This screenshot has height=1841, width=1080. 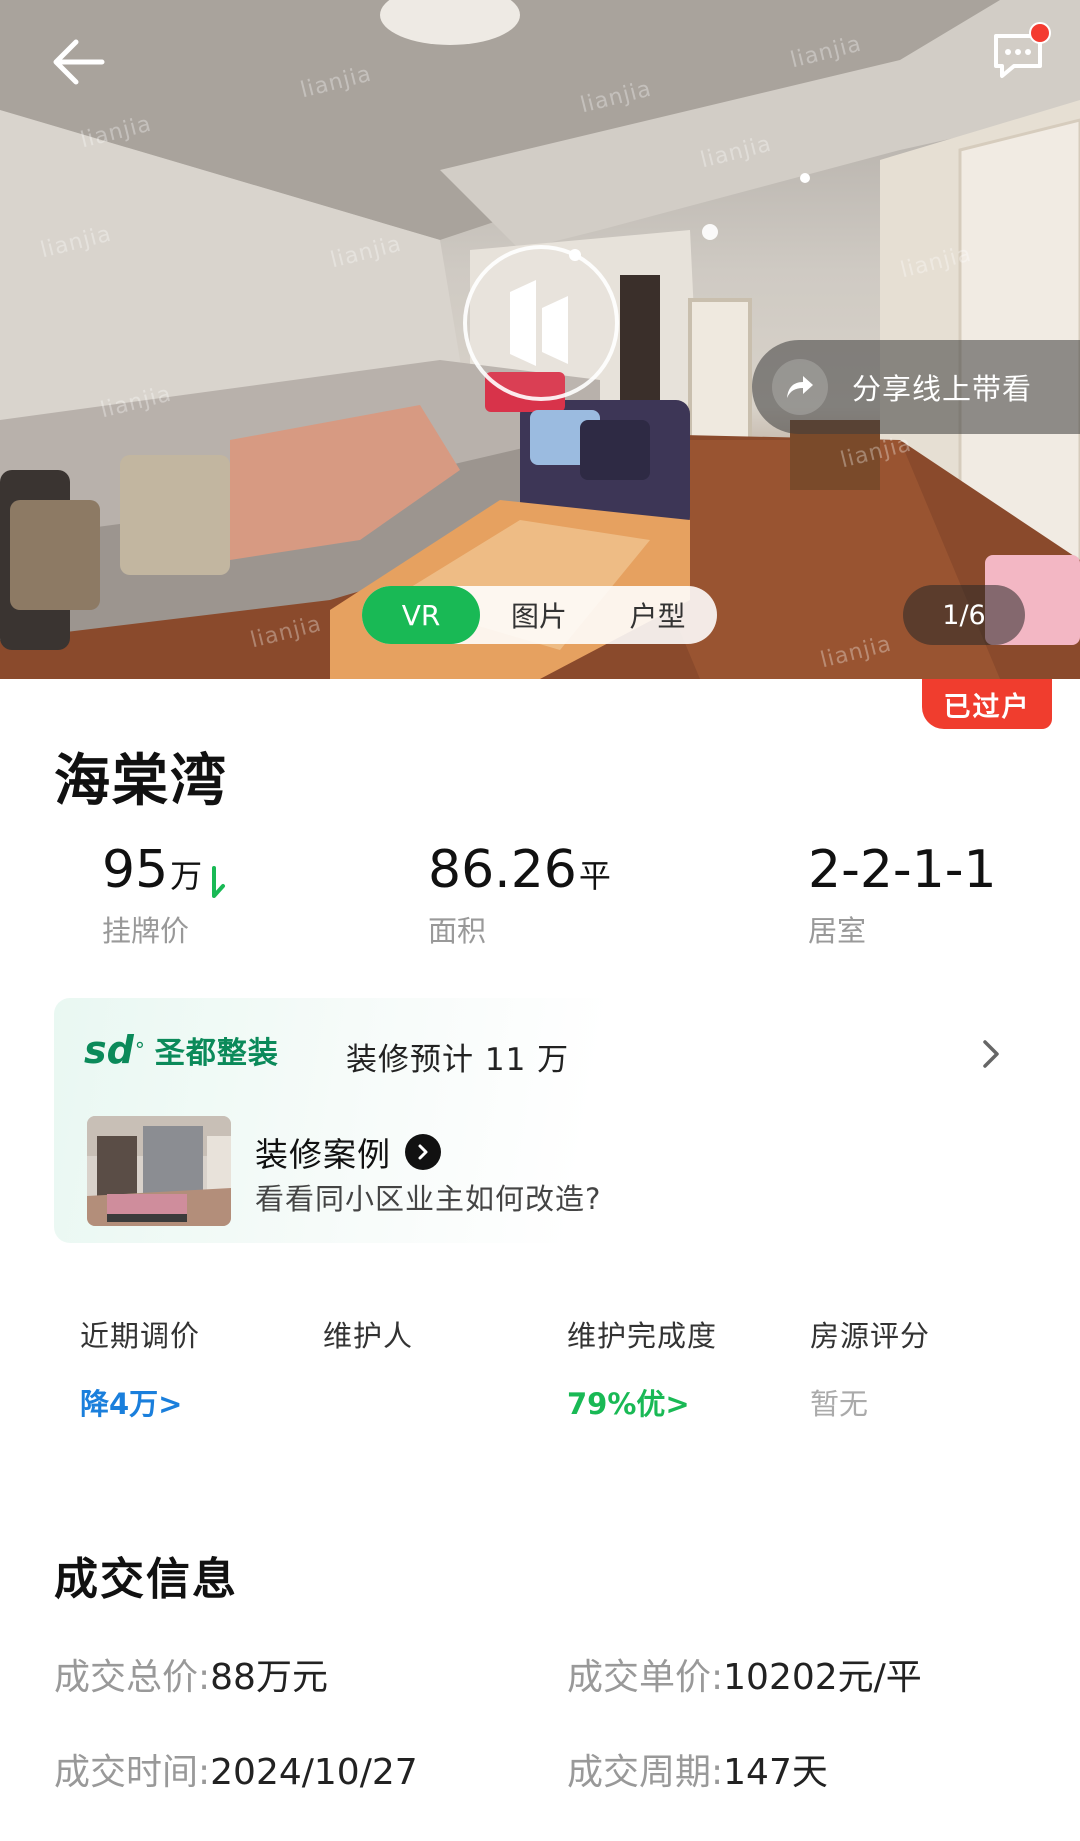 I want to click on metric-label: 近期调价, so click(x=140, y=1336).